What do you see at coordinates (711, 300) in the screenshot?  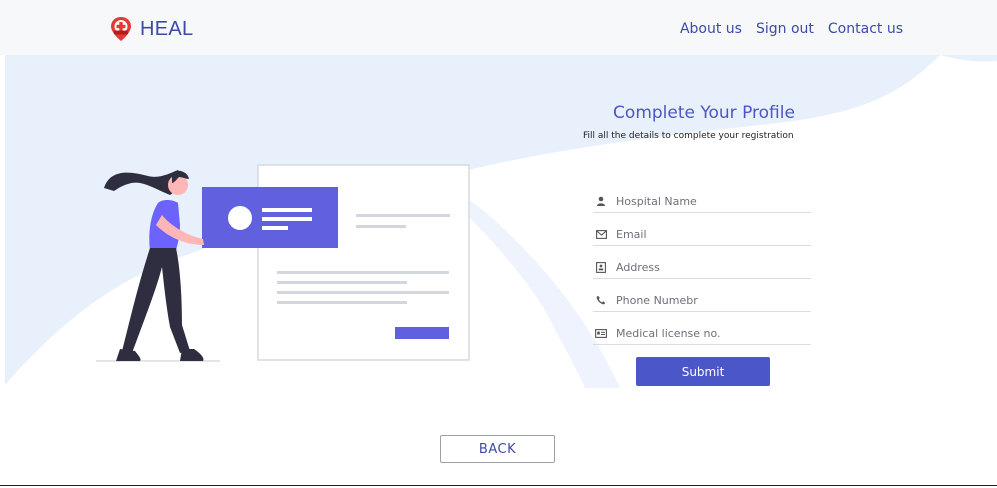 I see `phone-input` at bounding box center [711, 300].